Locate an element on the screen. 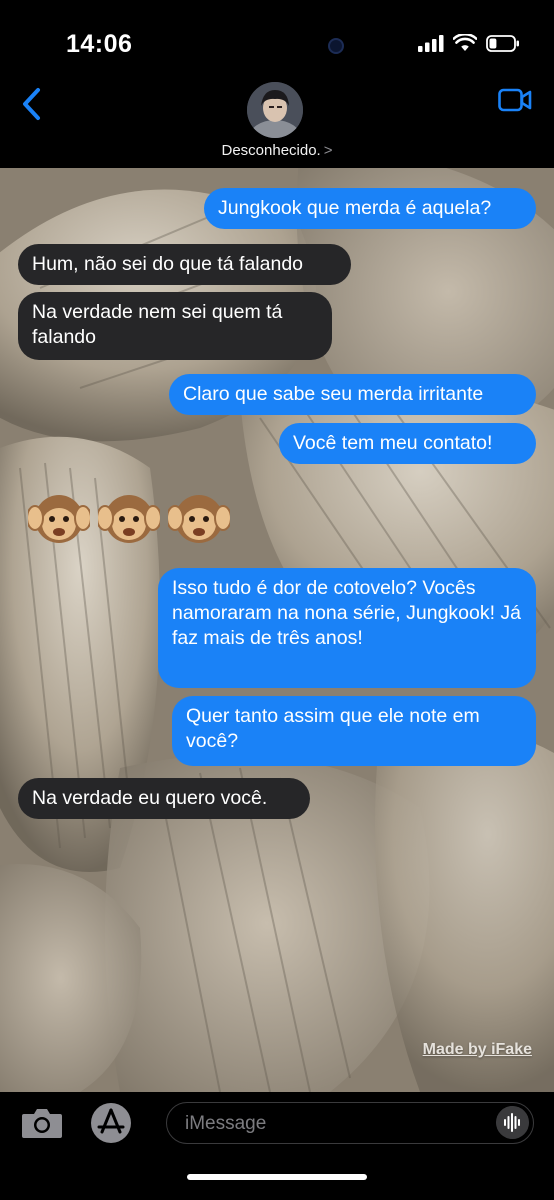 This screenshot has width=554, height=1200. watermark: Made by iFake is located at coordinates (477, 1049).